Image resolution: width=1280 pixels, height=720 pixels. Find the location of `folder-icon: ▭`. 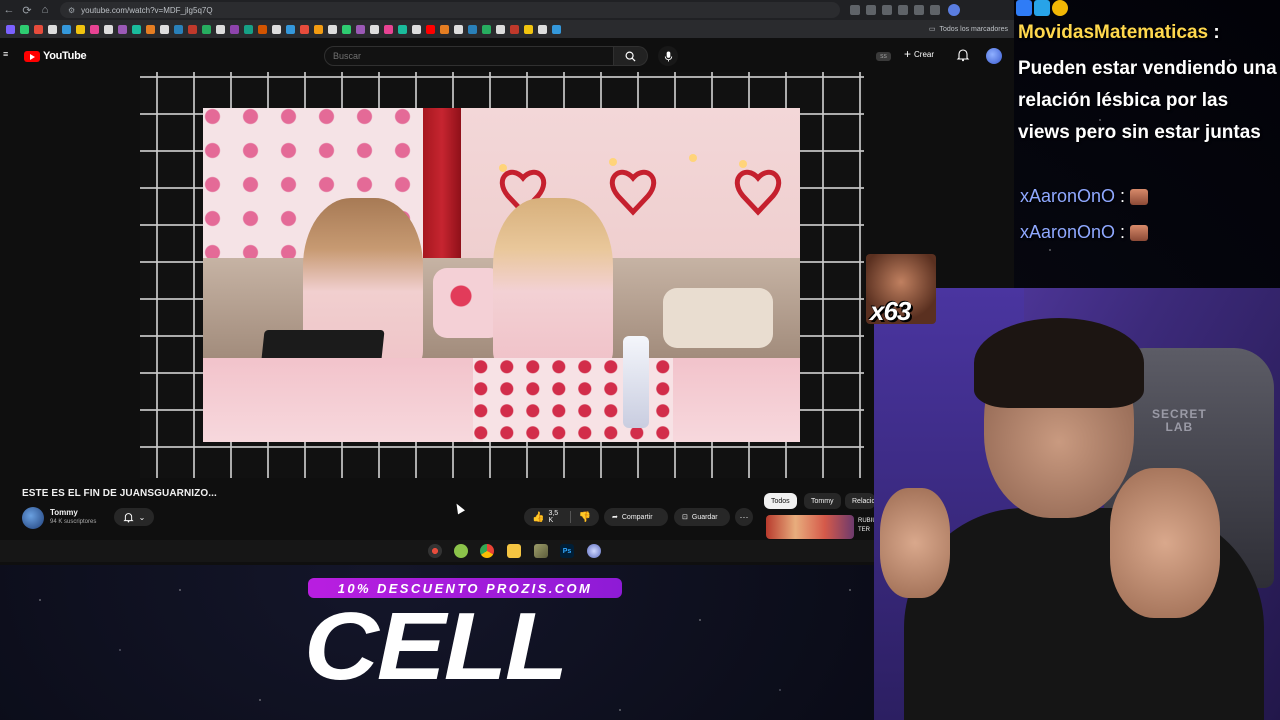

folder-icon: ▭ is located at coordinates (932, 29).